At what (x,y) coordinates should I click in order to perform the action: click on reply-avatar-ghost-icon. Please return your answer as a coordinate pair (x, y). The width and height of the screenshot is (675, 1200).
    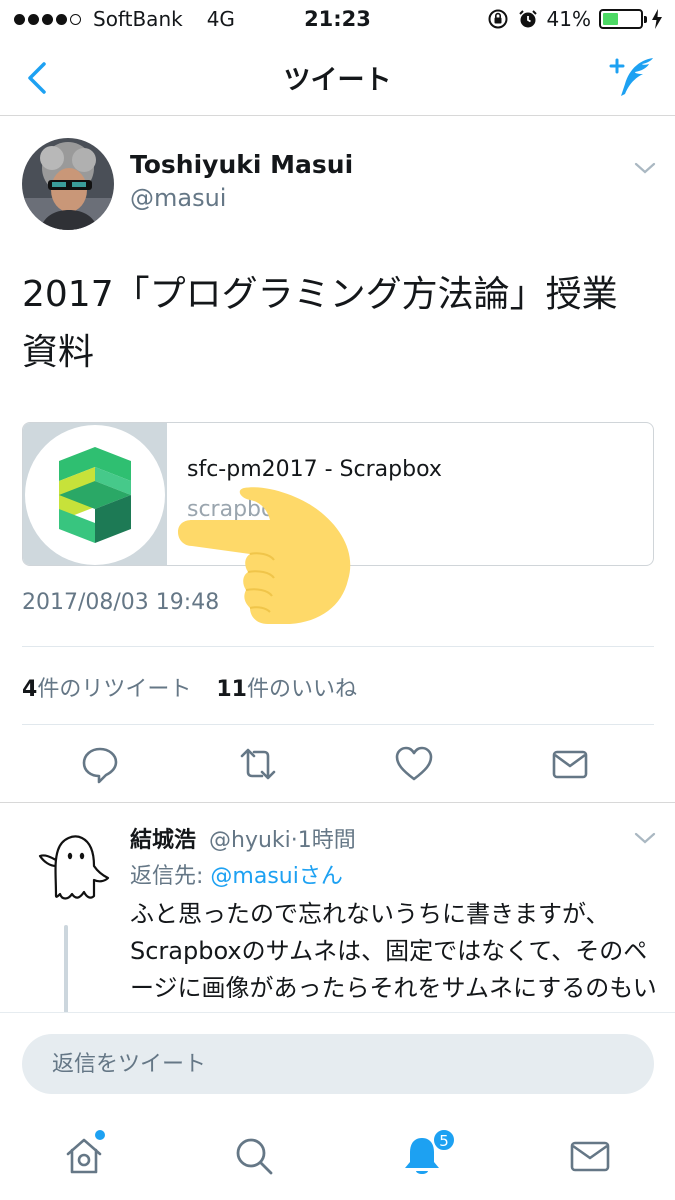
    Looking at the image, I should click on (72, 866).